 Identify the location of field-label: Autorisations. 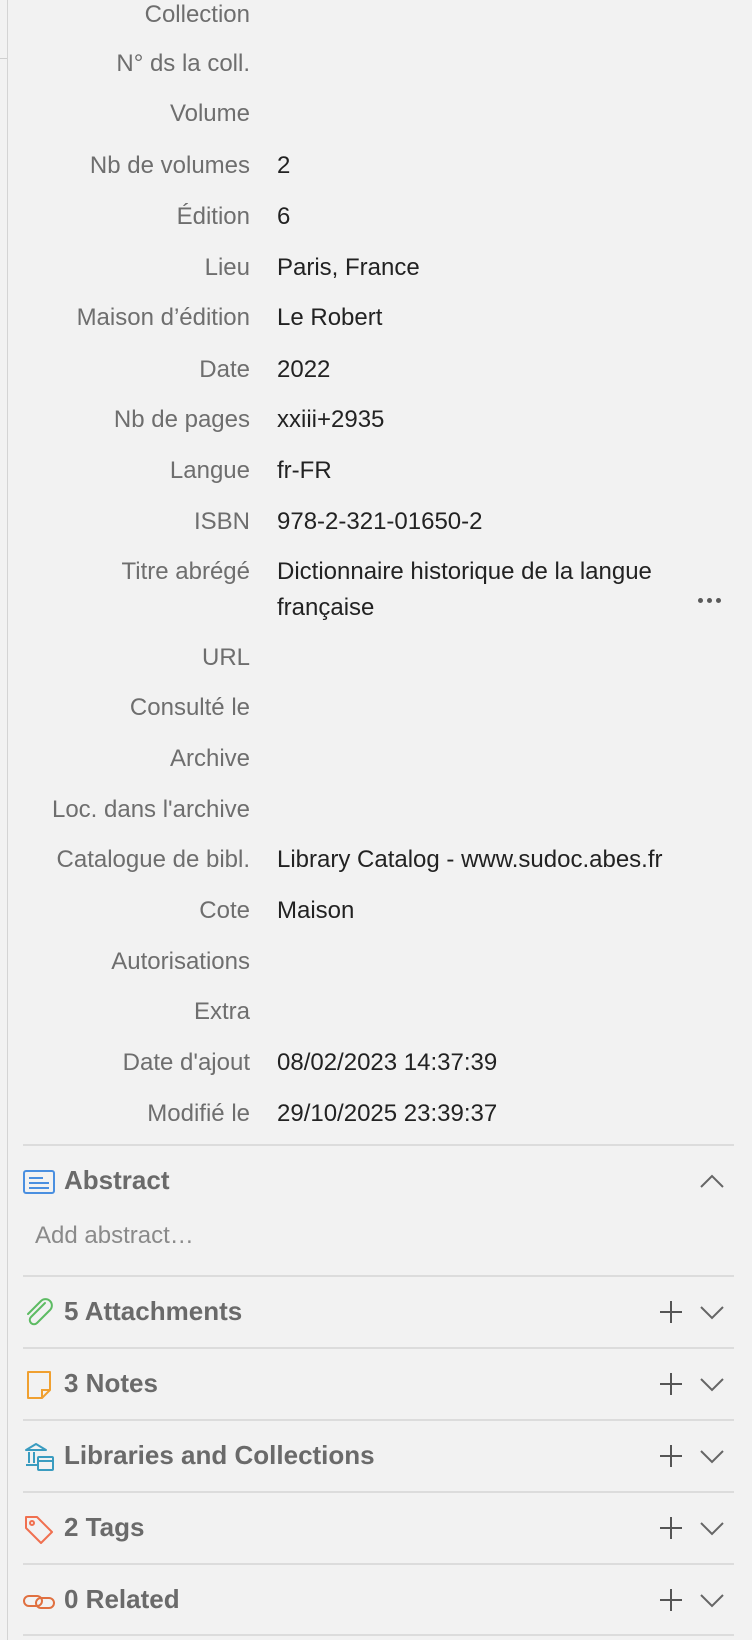
(180, 961).